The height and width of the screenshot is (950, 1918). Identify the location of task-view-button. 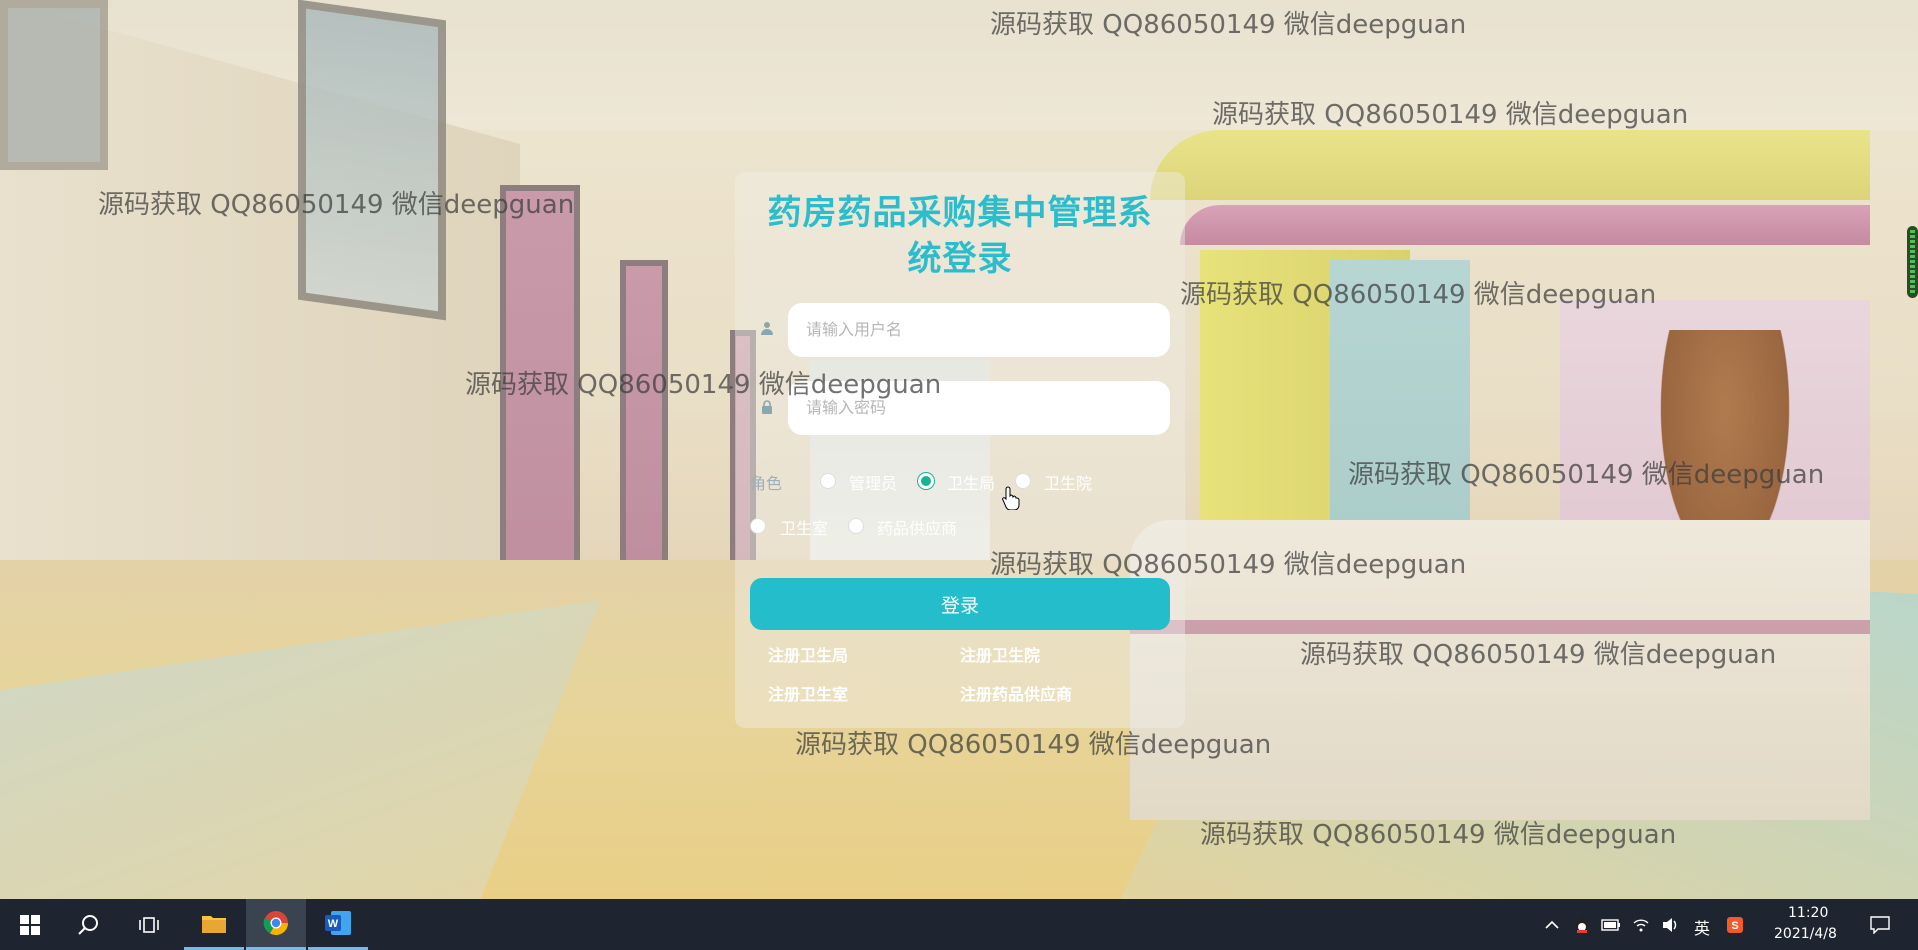
(149, 924).